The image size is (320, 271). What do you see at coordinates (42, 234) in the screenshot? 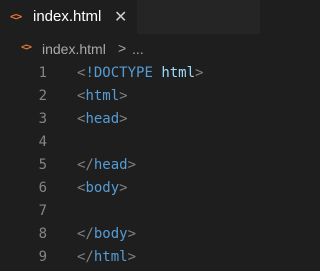
I see `line-number: 8` at bounding box center [42, 234].